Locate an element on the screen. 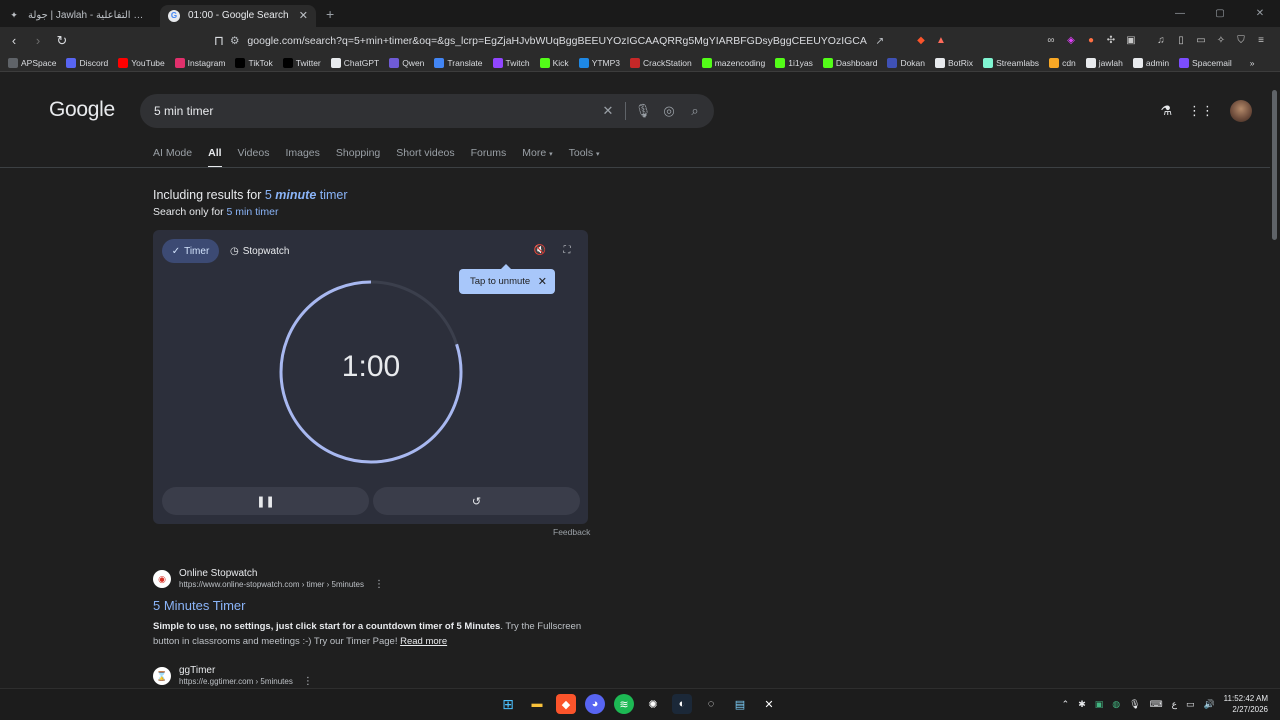 This screenshot has width=1280, height=720. share-icon: ↗ is located at coordinates (879, 41).